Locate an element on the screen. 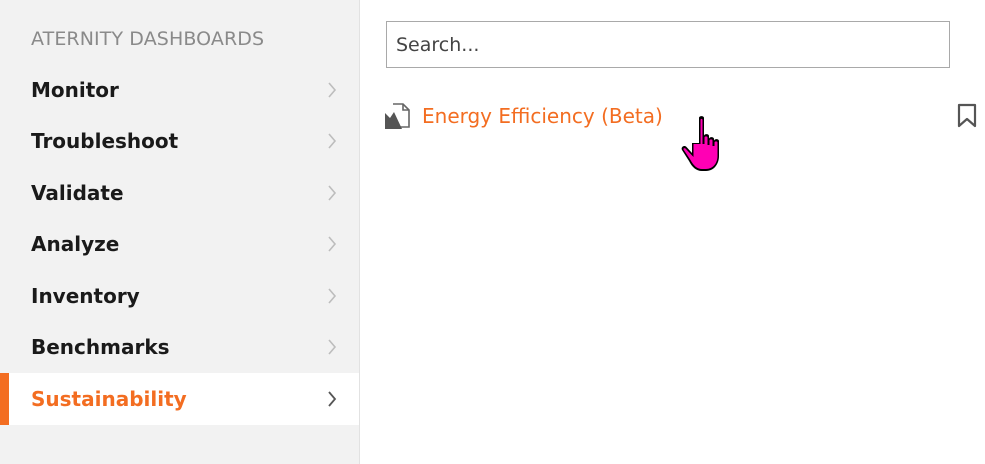 The image size is (985, 464). sidebar-item-label: Benchmarks is located at coordinates (100, 347).